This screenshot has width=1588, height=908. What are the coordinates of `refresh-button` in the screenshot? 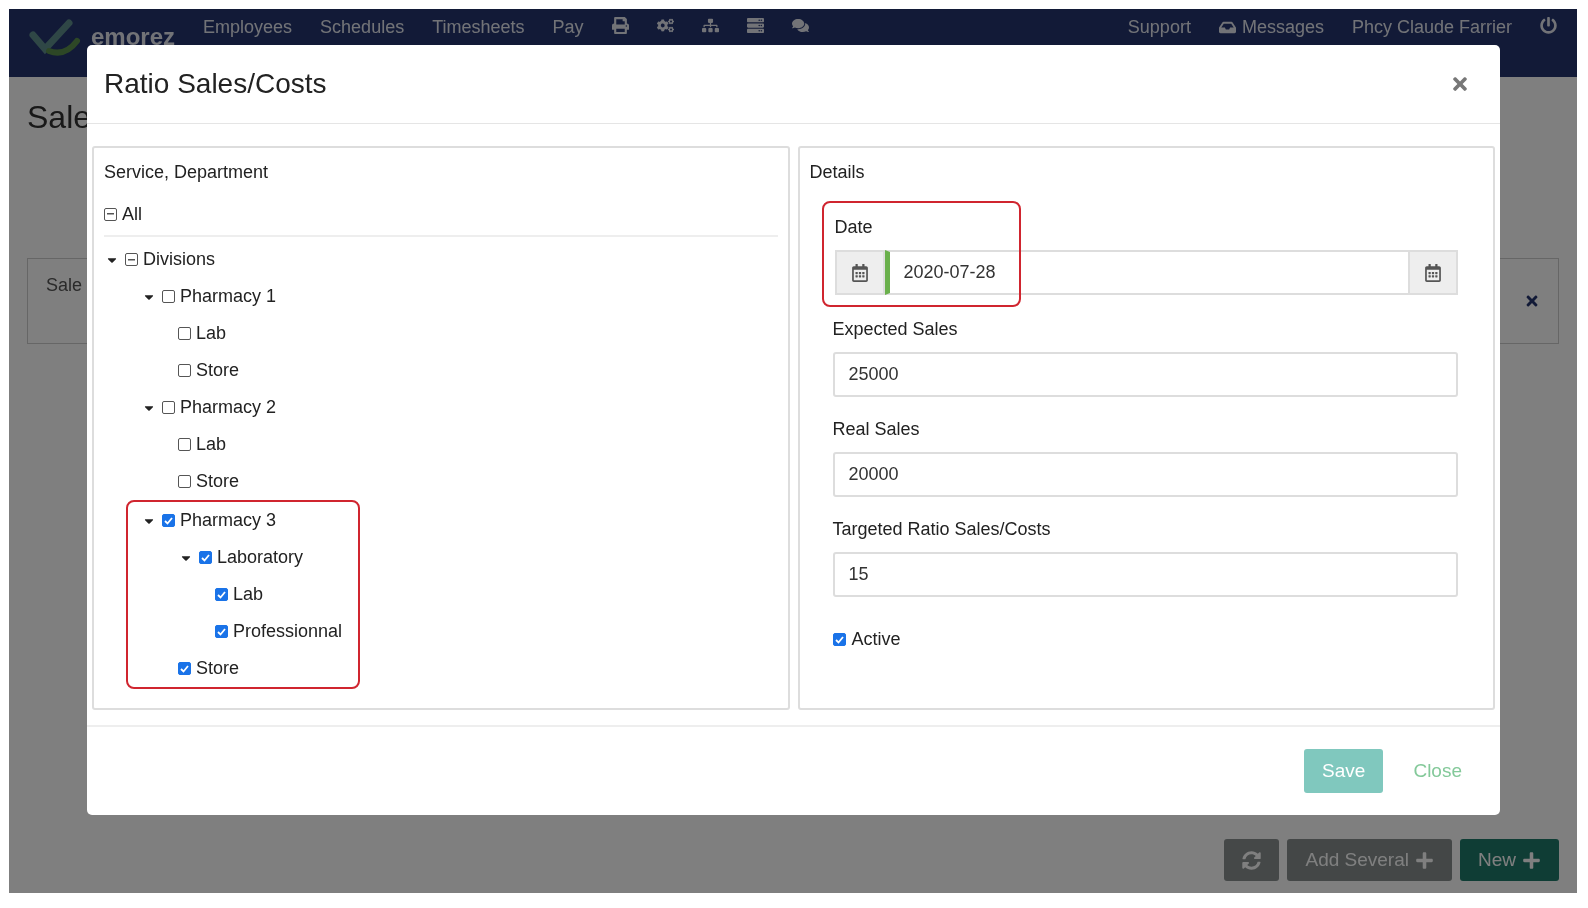 It's located at (1252, 860).